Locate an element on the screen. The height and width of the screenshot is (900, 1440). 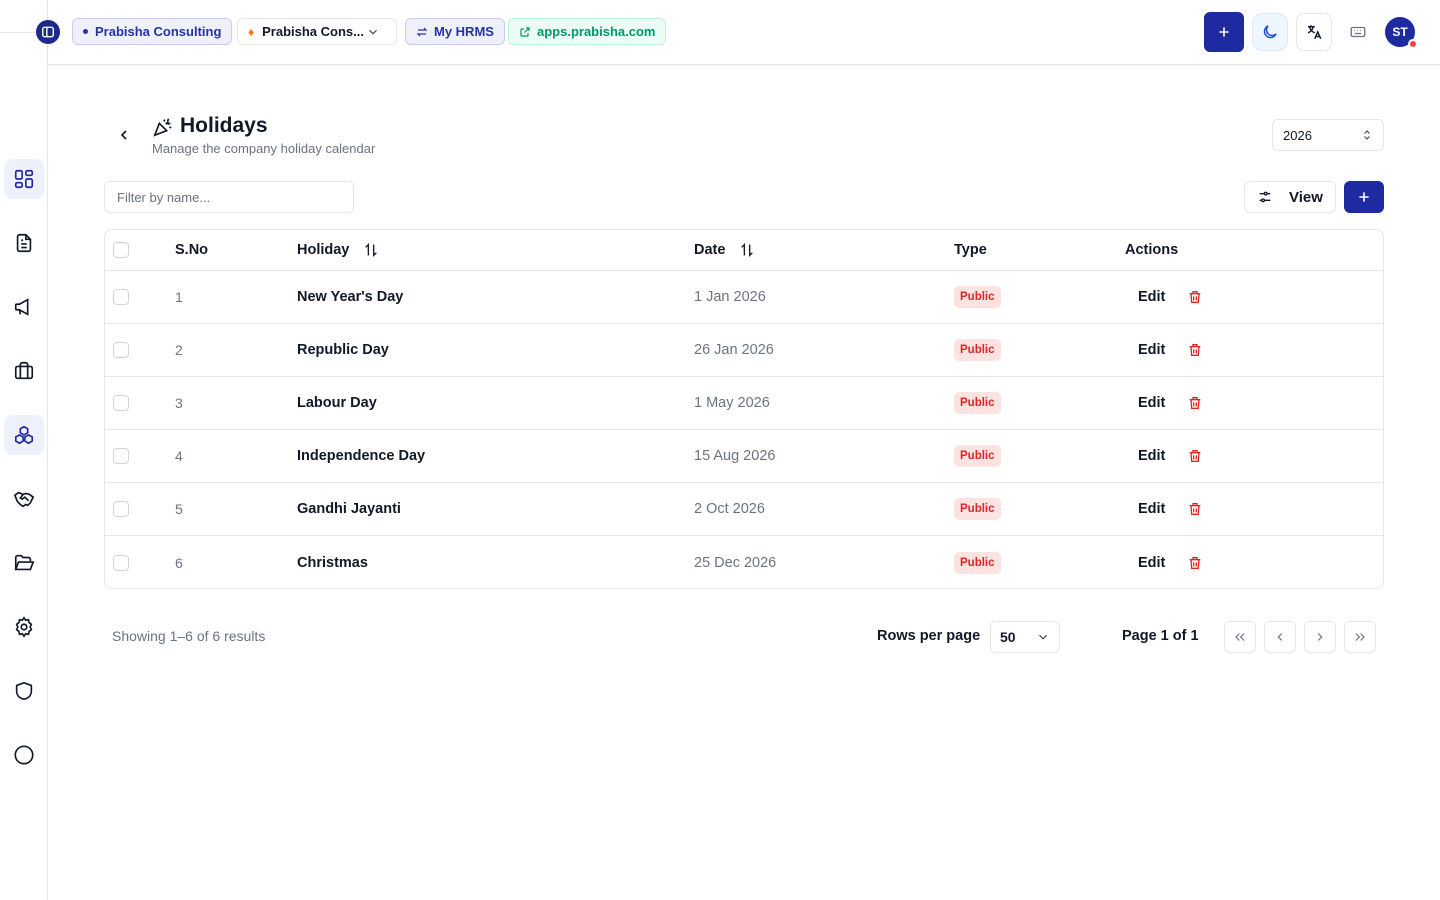
row-sno: 5 is located at coordinates (179, 509).